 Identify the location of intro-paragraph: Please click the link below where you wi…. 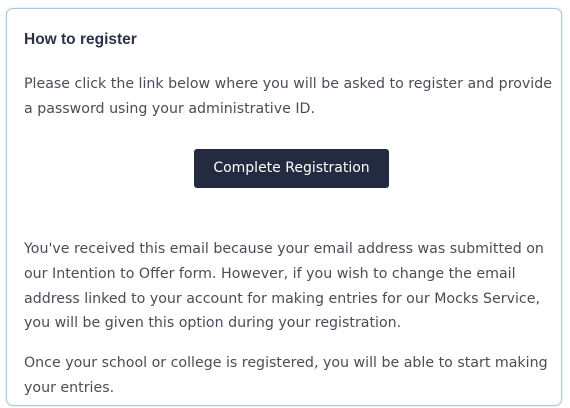
(288, 96).